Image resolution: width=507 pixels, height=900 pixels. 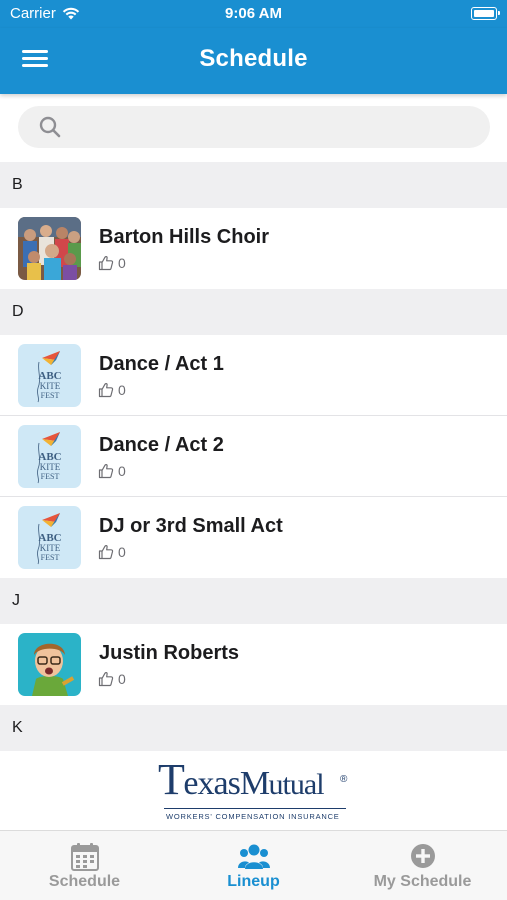 I want to click on item-title: DJ or 3rd Small Act, so click(x=191, y=526).